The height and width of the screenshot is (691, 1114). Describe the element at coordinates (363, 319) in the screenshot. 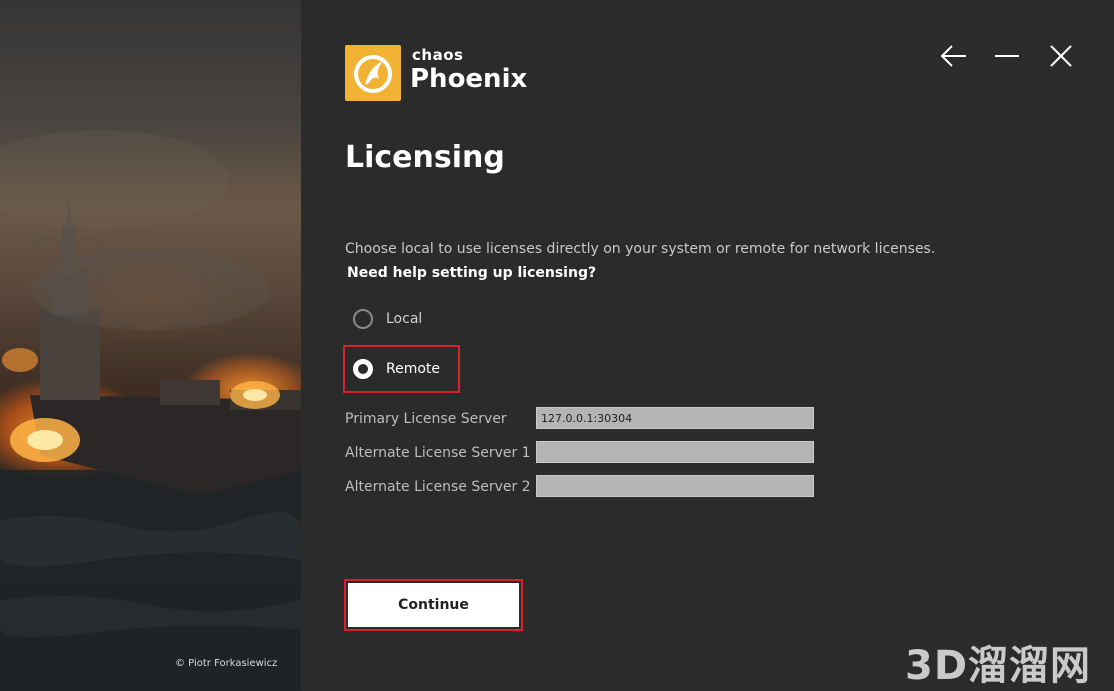

I see `local-radio-button` at that location.